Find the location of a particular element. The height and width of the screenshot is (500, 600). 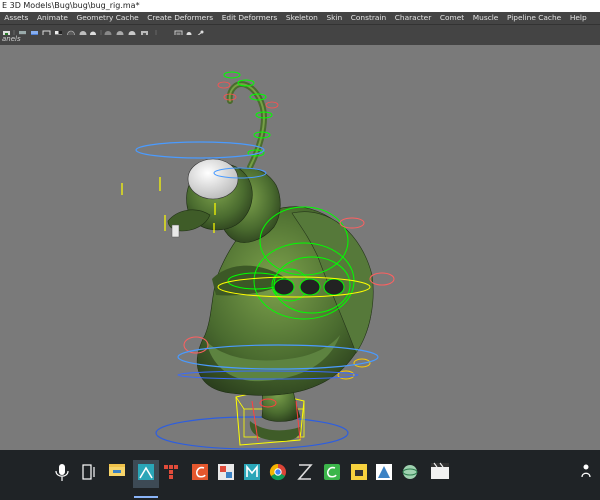

menu-comet: Comet is located at coordinates (452, 18).